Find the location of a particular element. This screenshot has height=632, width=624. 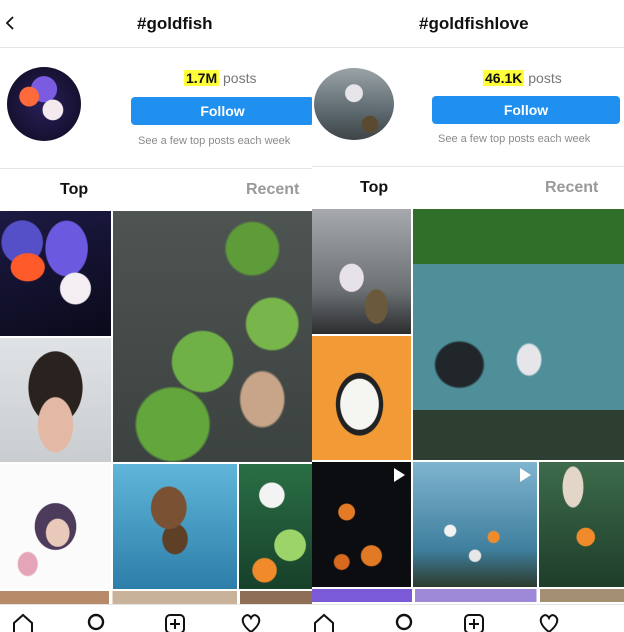

post-count: 1.7M posts is located at coordinates (220, 78).